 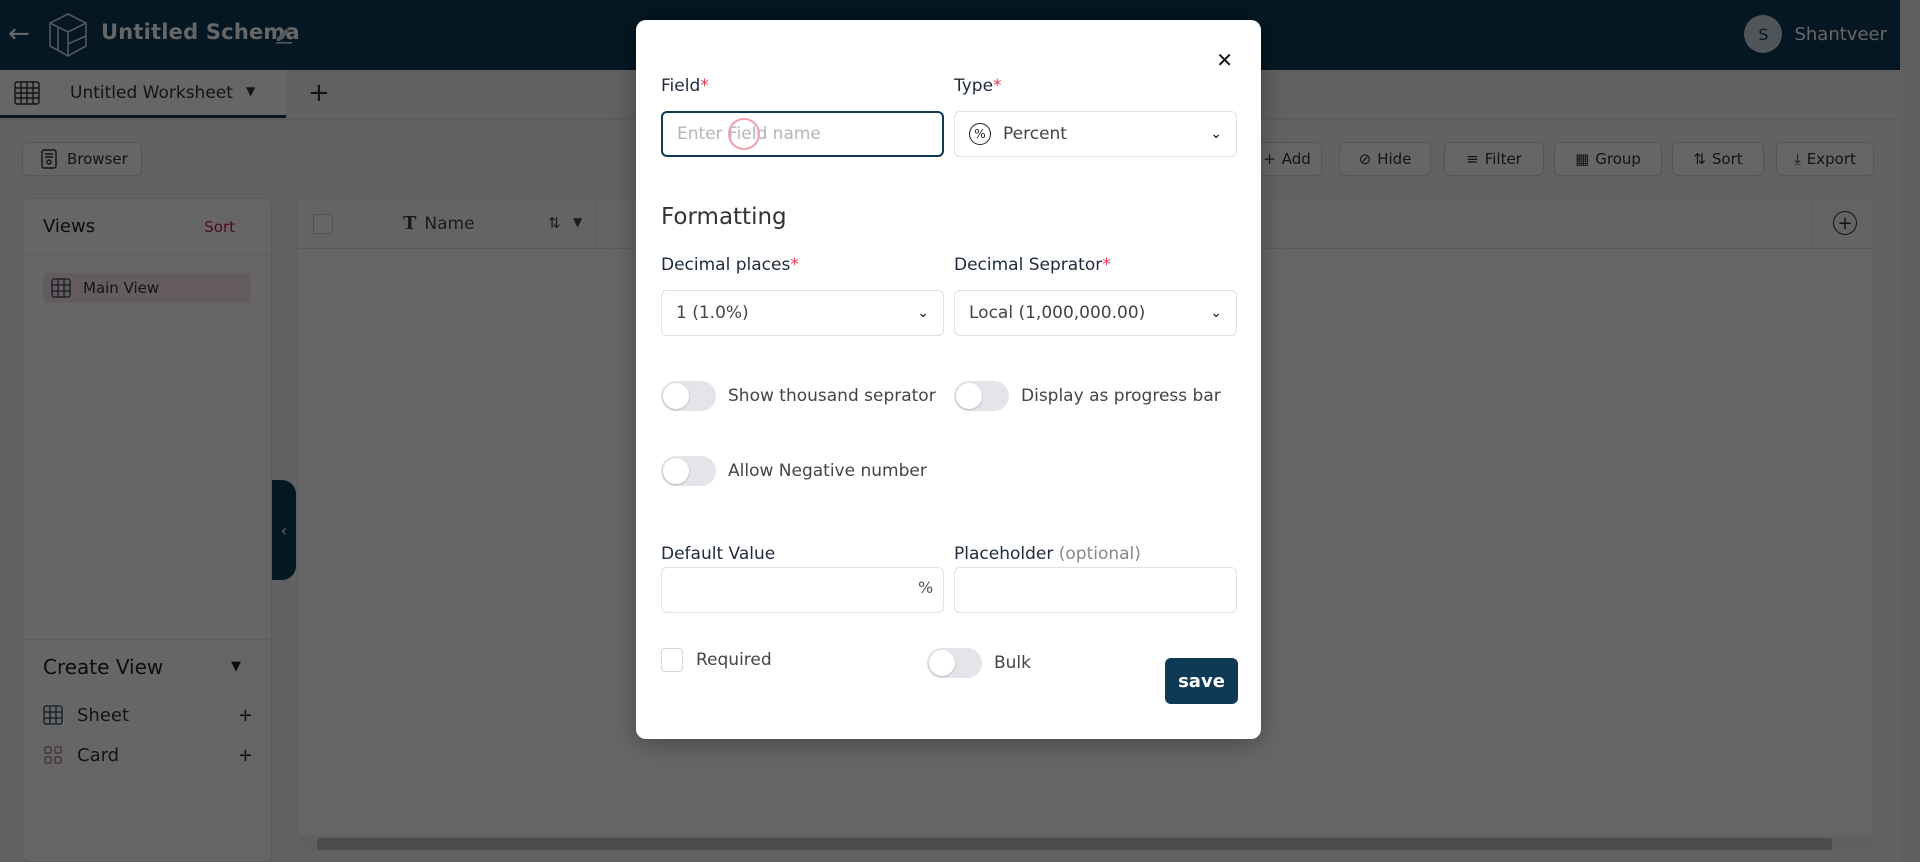 I want to click on show-thousand-separator-label: Show thousand seprator, so click(x=832, y=396).